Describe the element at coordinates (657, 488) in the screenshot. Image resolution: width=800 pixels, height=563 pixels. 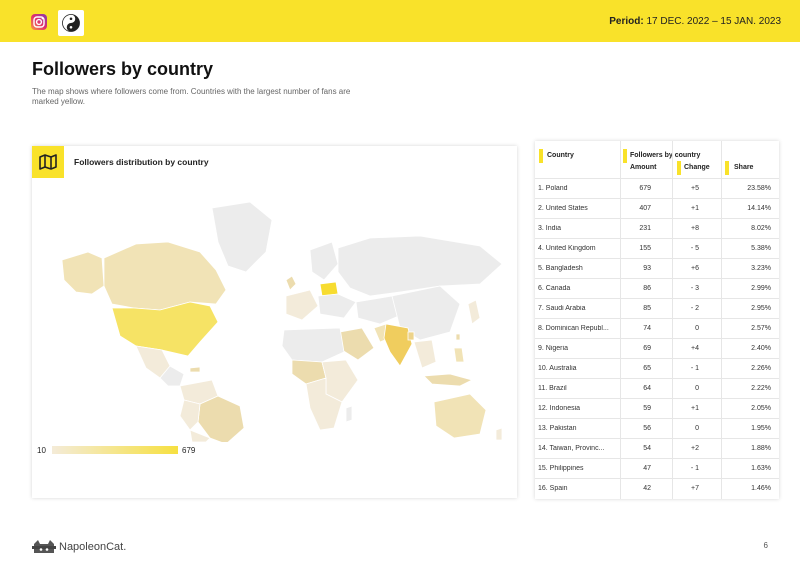
I see `table-row: 16. Spain 42 +7 1.46%` at that location.